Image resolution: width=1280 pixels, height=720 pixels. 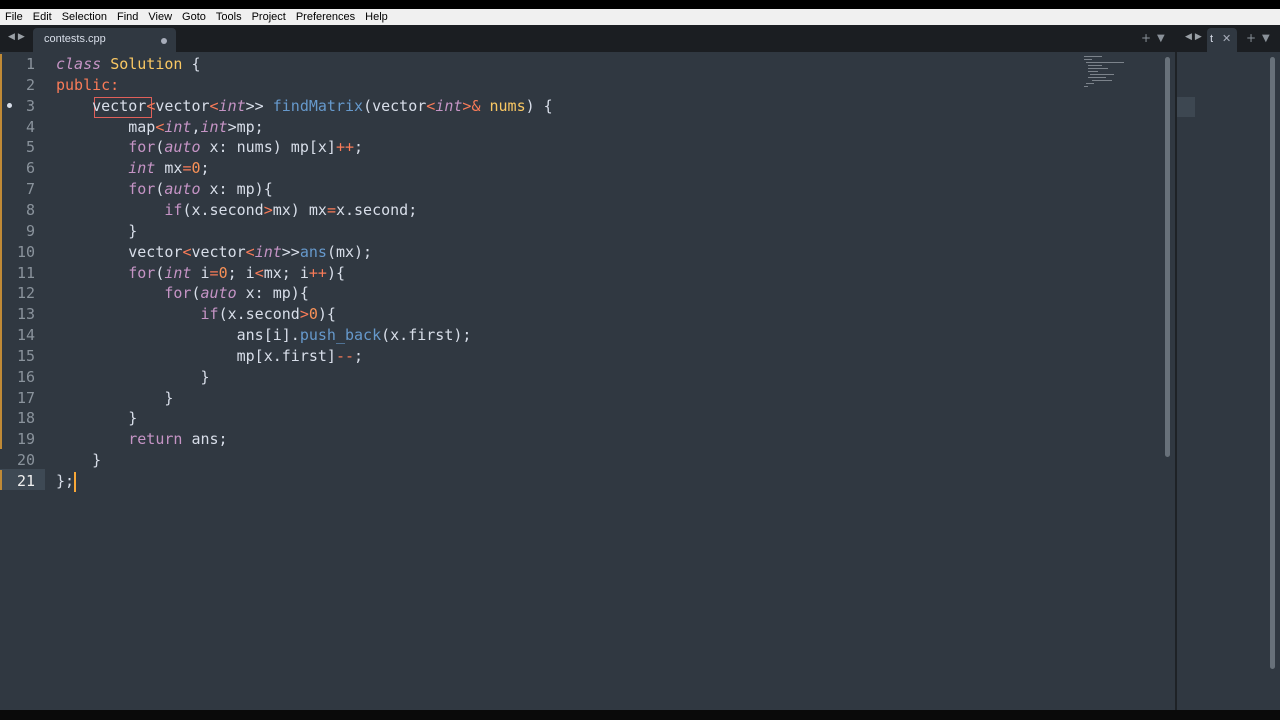 I want to click on menu-tools: Tools, so click(x=229, y=17).